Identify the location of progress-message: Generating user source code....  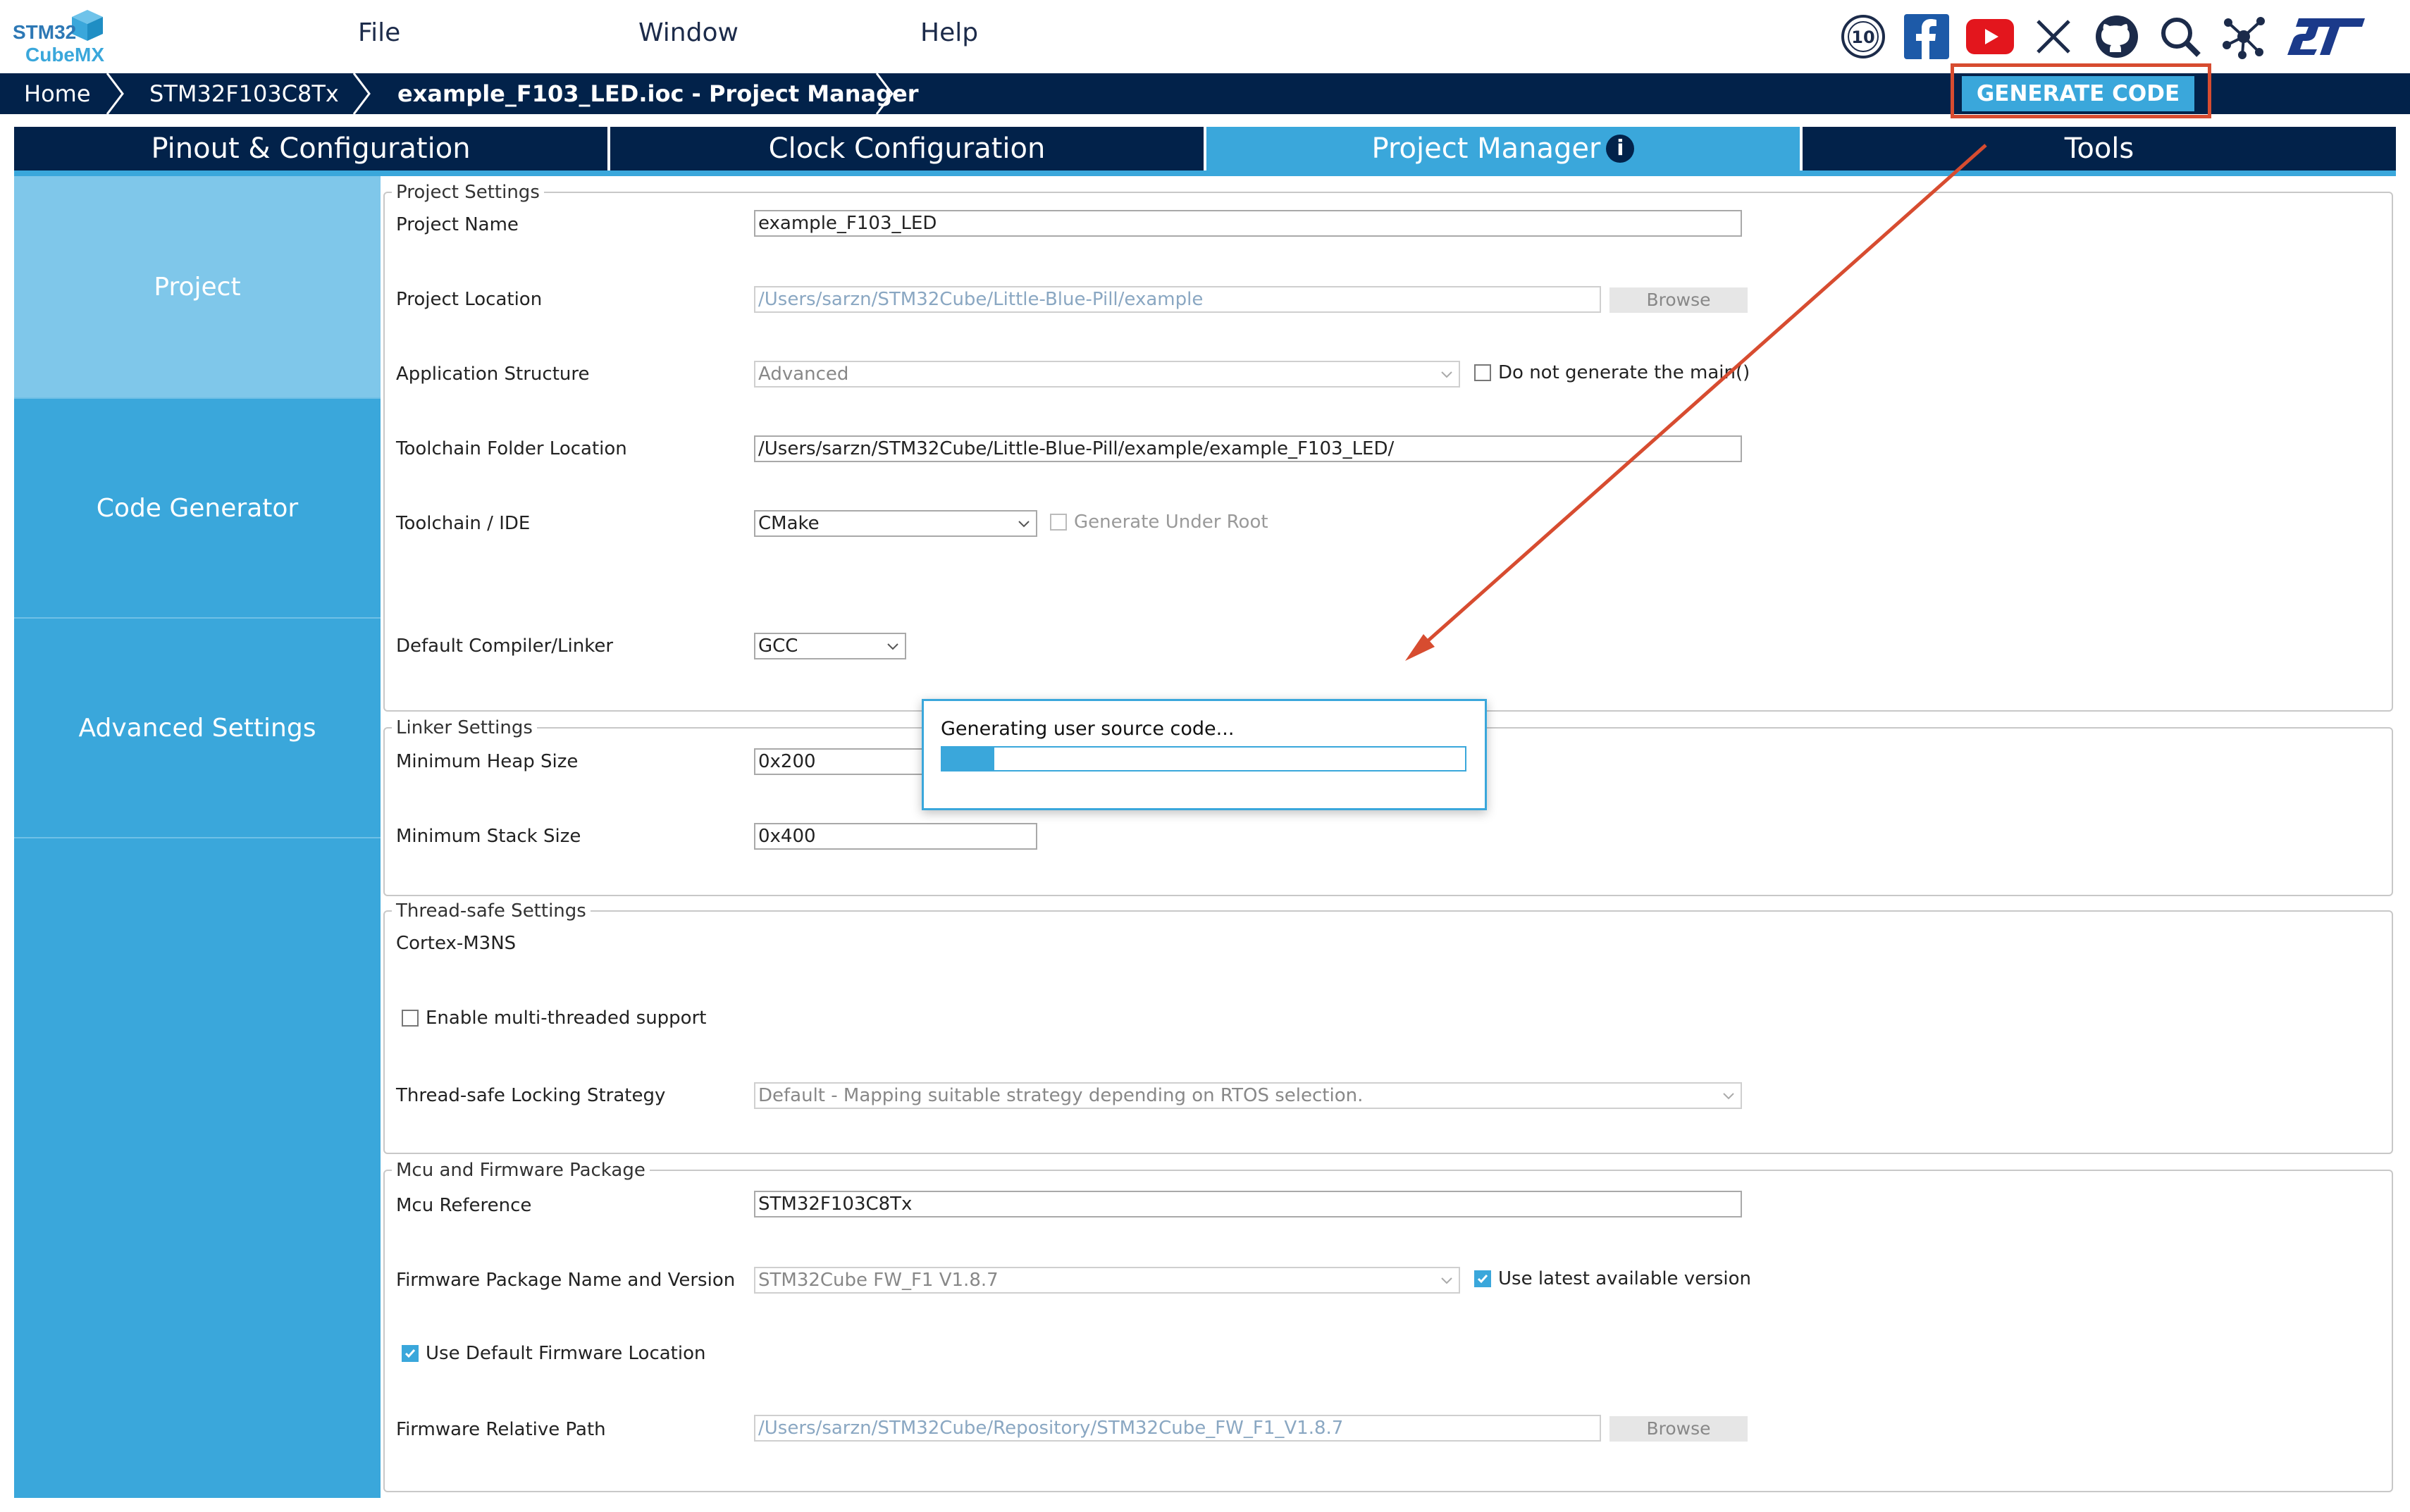
(1088, 729).